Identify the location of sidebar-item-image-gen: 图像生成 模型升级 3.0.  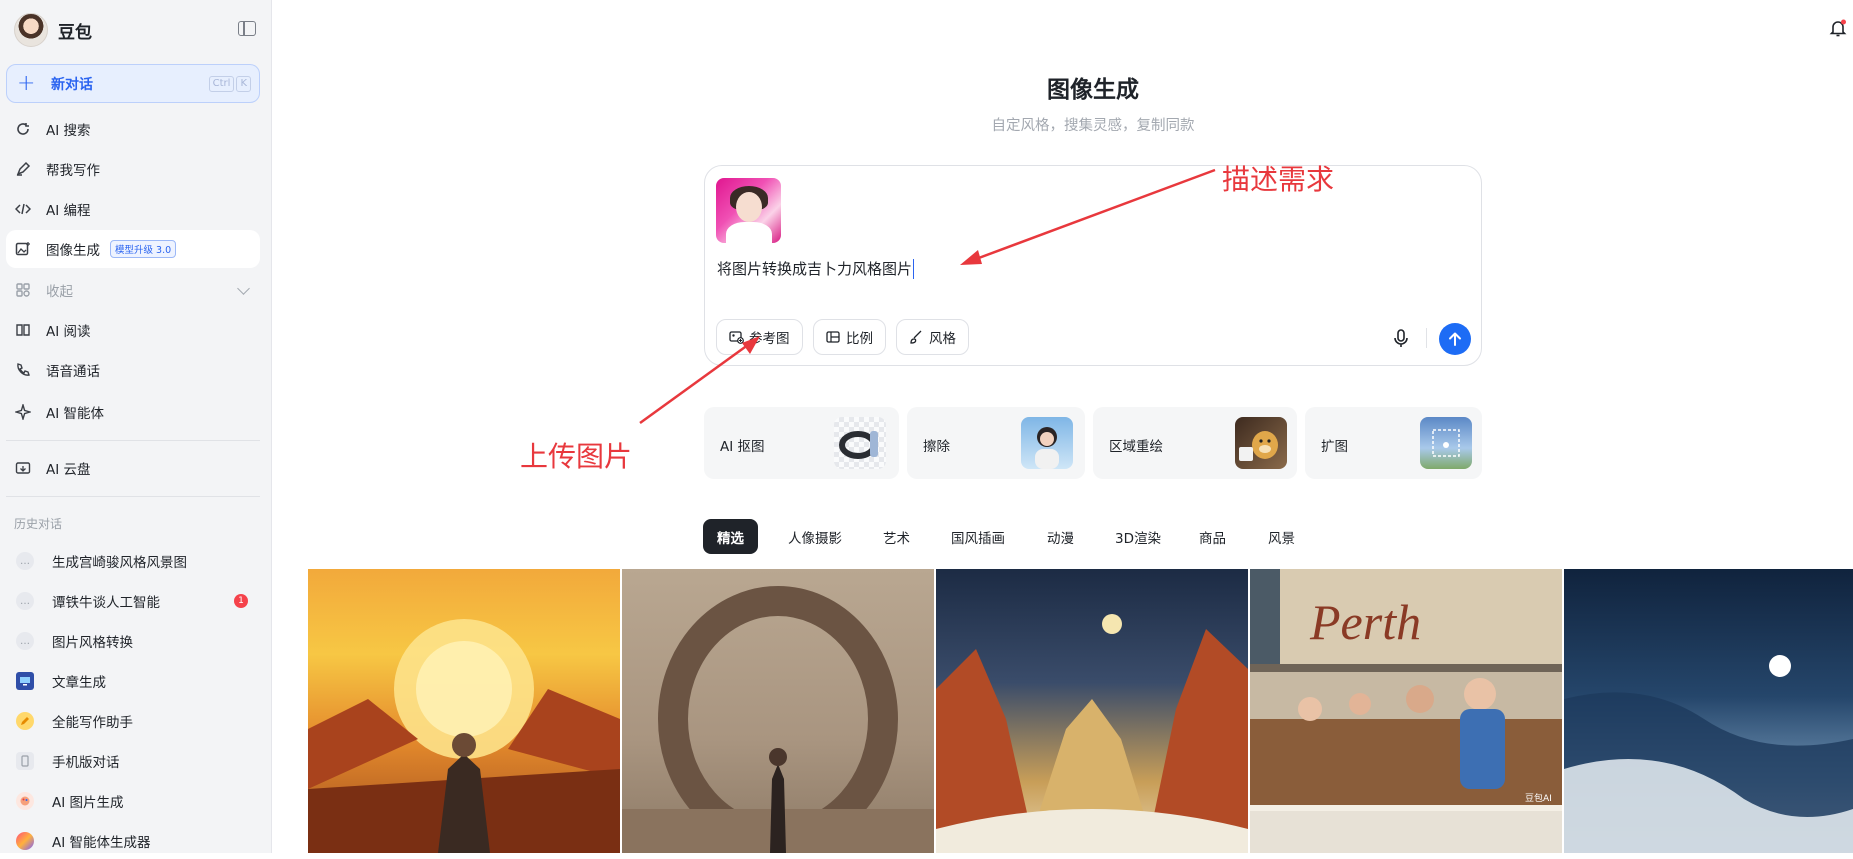
(133, 249).